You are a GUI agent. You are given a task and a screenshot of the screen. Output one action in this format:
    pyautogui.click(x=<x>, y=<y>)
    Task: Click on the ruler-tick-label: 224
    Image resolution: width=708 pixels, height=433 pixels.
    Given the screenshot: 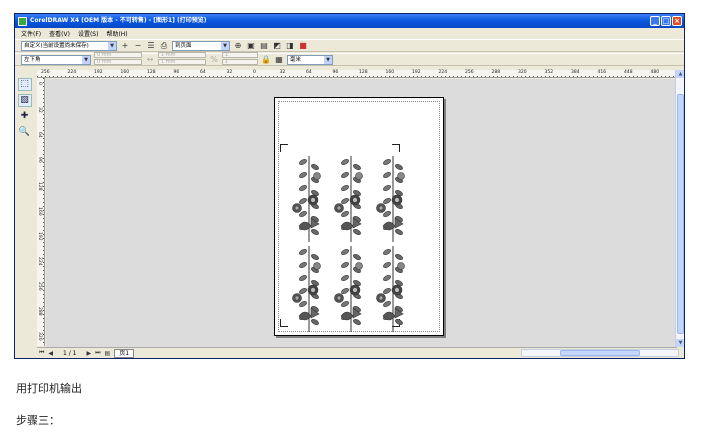 What is the action you would take?
    pyautogui.click(x=72, y=72)
    